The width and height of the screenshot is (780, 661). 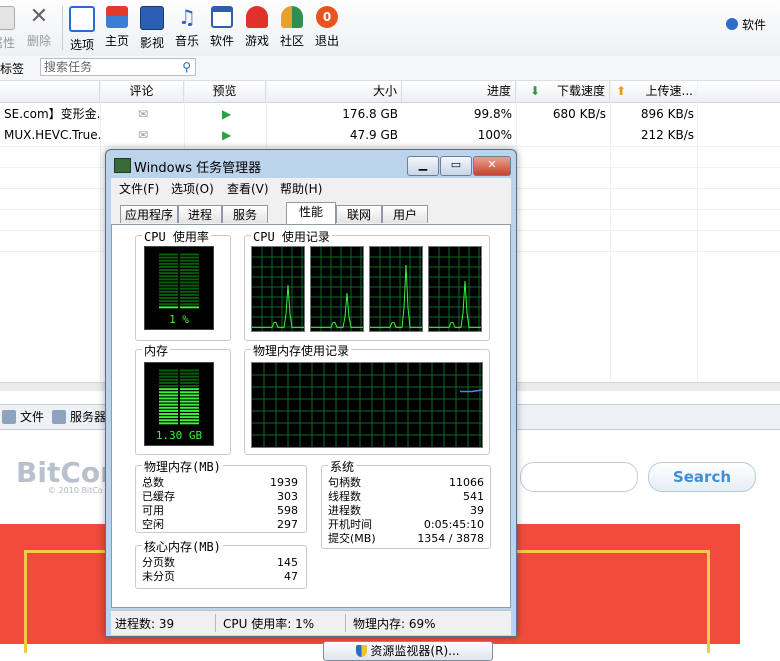 What do you see at coordinates (350, 524) in the screenshot?
I see `stat-label: 开机时间` at bounding box center [350, 524].